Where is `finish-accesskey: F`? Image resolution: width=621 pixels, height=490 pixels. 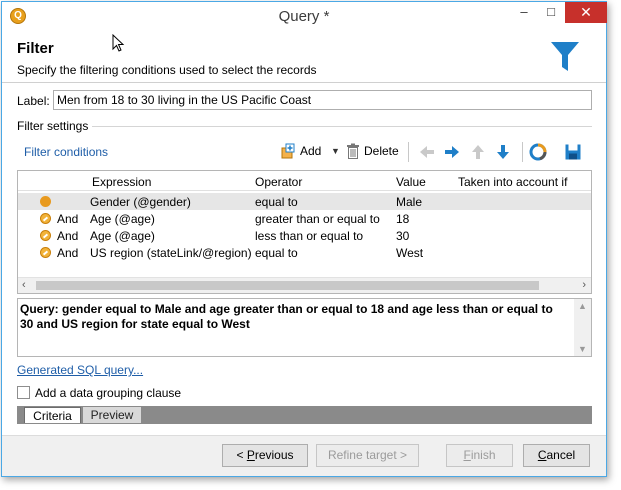 finish-accesskey: F is located at coordinates (467, 455).